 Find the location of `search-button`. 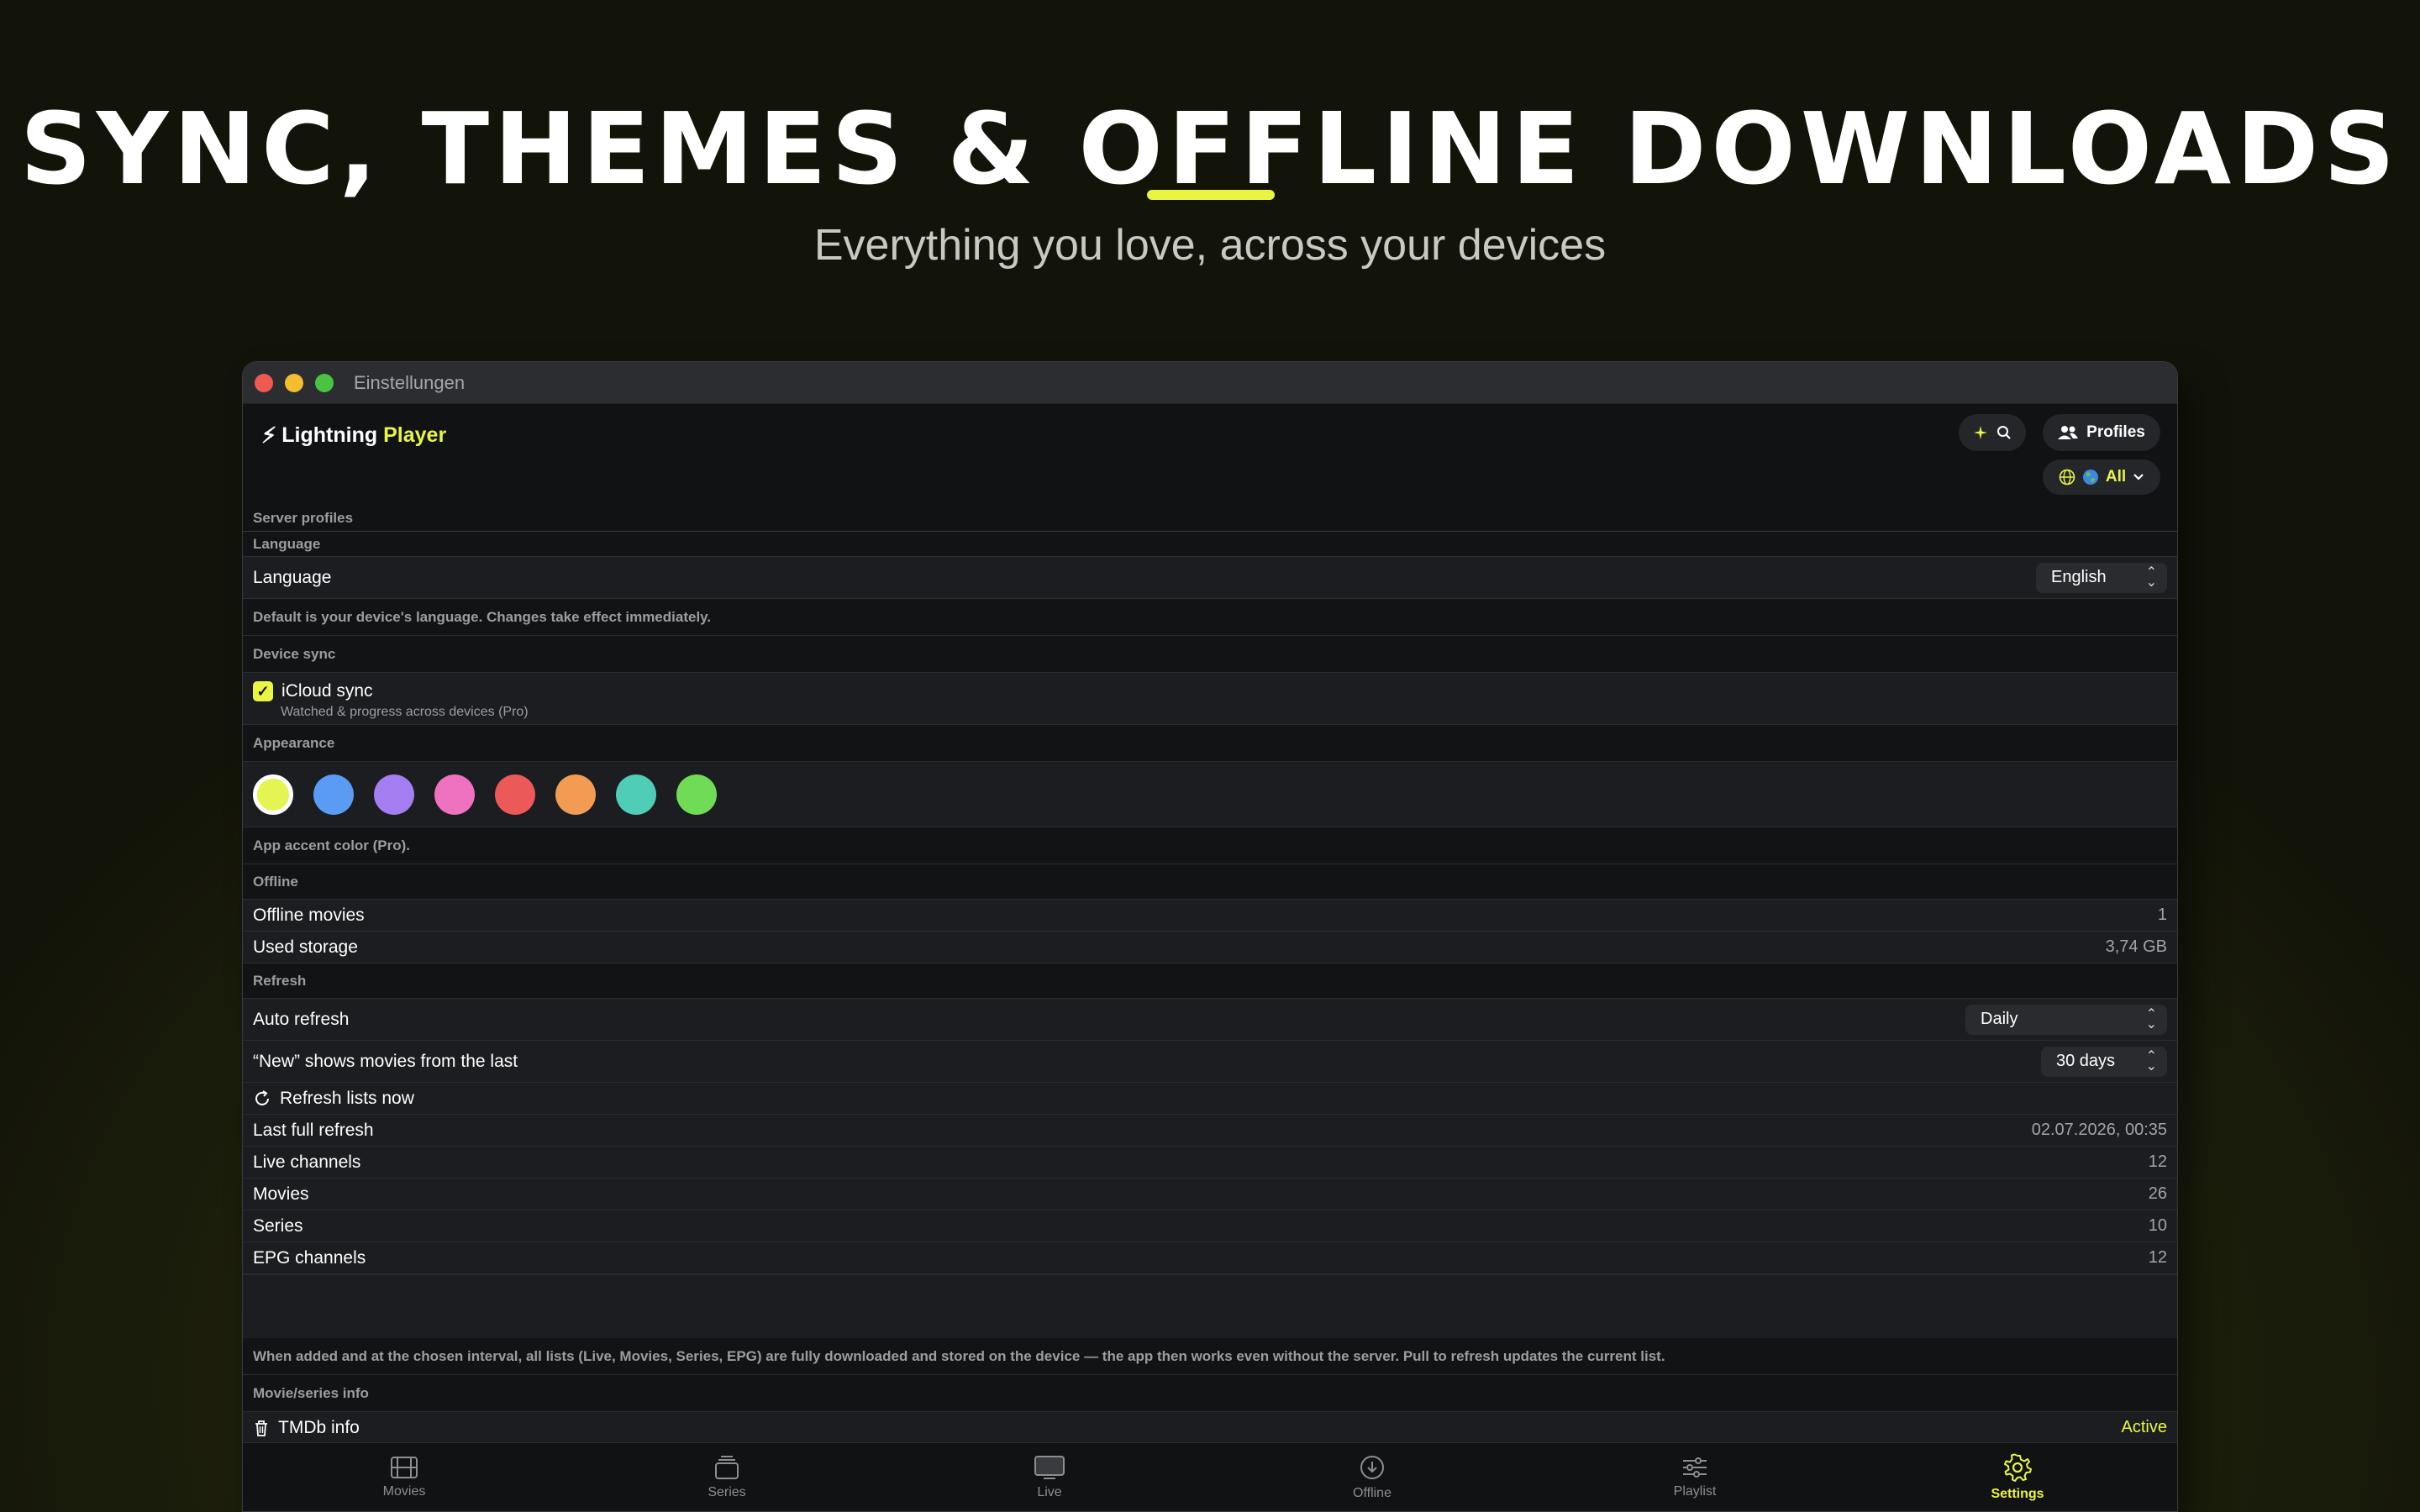

search-button is located at coordinates (1992, 432).